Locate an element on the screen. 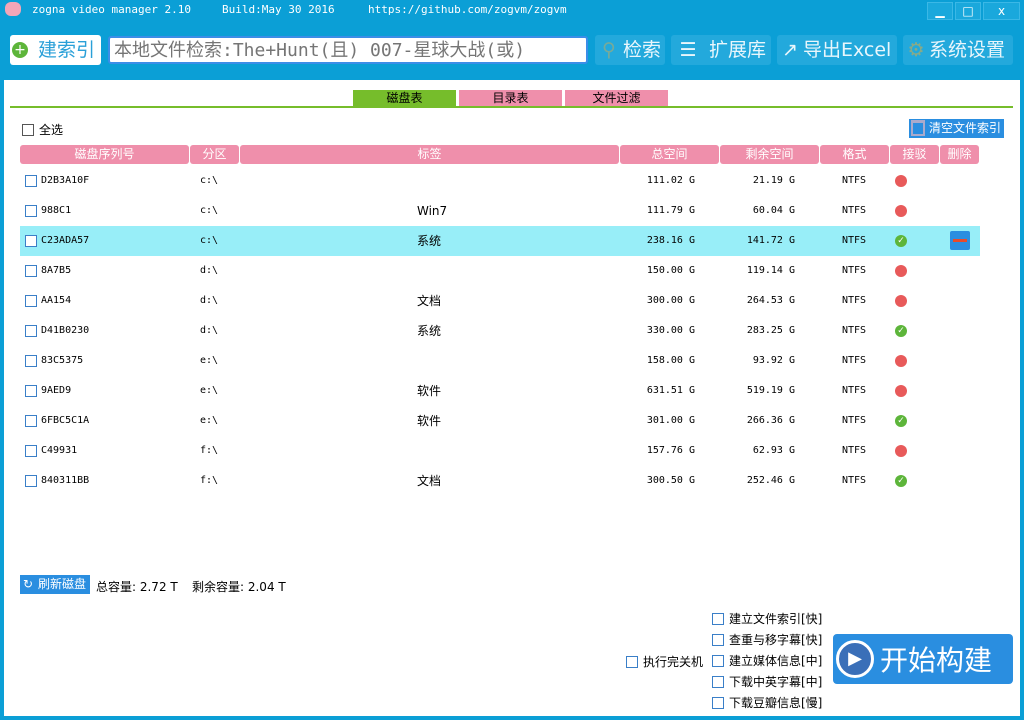 The height and width of the screenshot is (720, 1024). shutdown-after-checkbox: 执行完关机 is located at coordinates (664, 661).